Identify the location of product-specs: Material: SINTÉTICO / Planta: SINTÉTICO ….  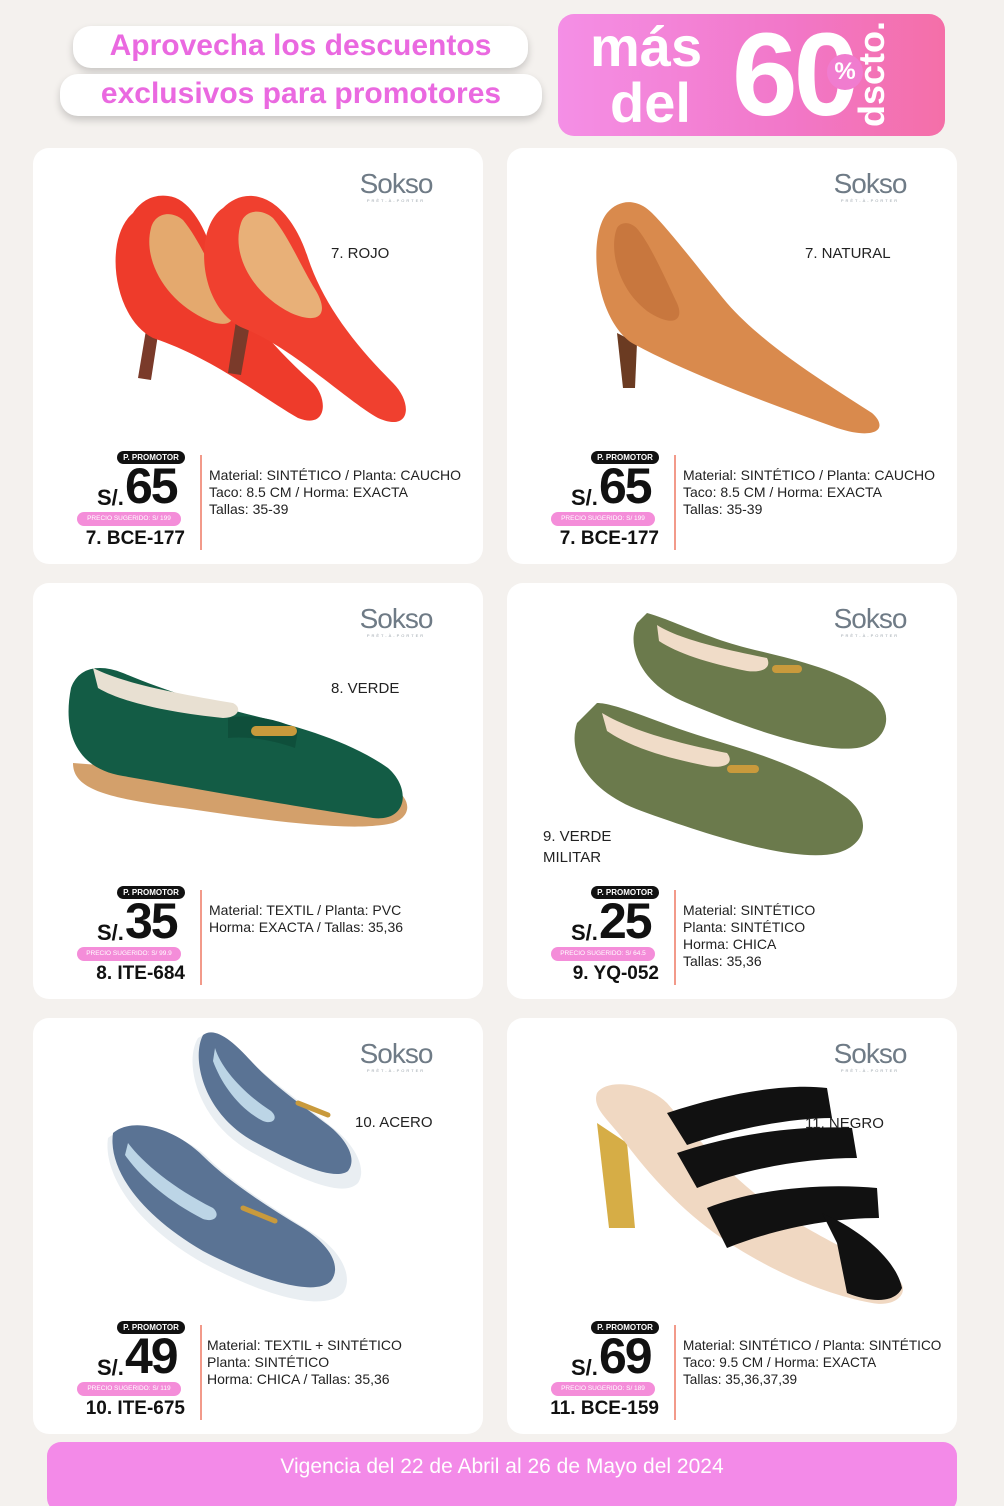
(812, 1362).